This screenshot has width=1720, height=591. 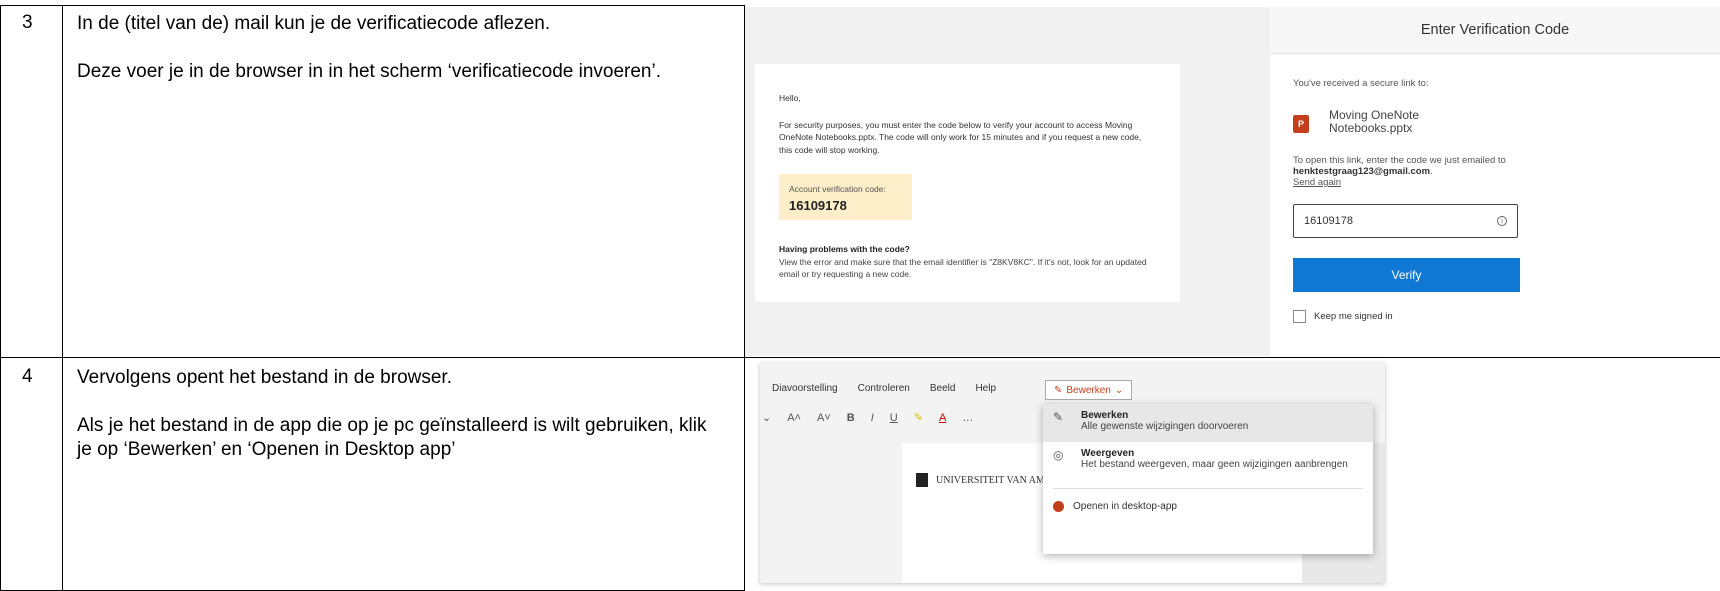 I want to click on received-text: You've received a secure link to:, so click(x=1361, y=83).